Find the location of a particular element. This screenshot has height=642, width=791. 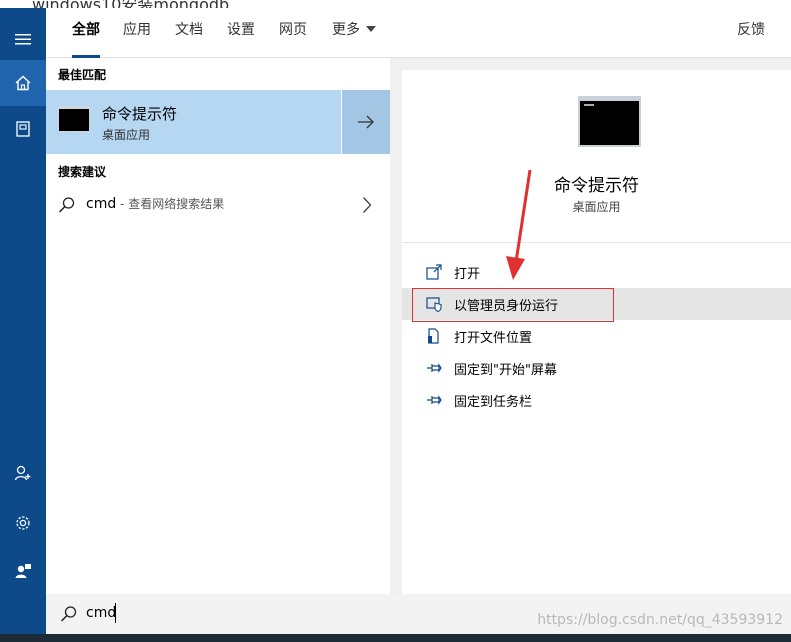

suggestion-text: cmd - 查看网络搜索结果 is located at coordinates (155, 203).